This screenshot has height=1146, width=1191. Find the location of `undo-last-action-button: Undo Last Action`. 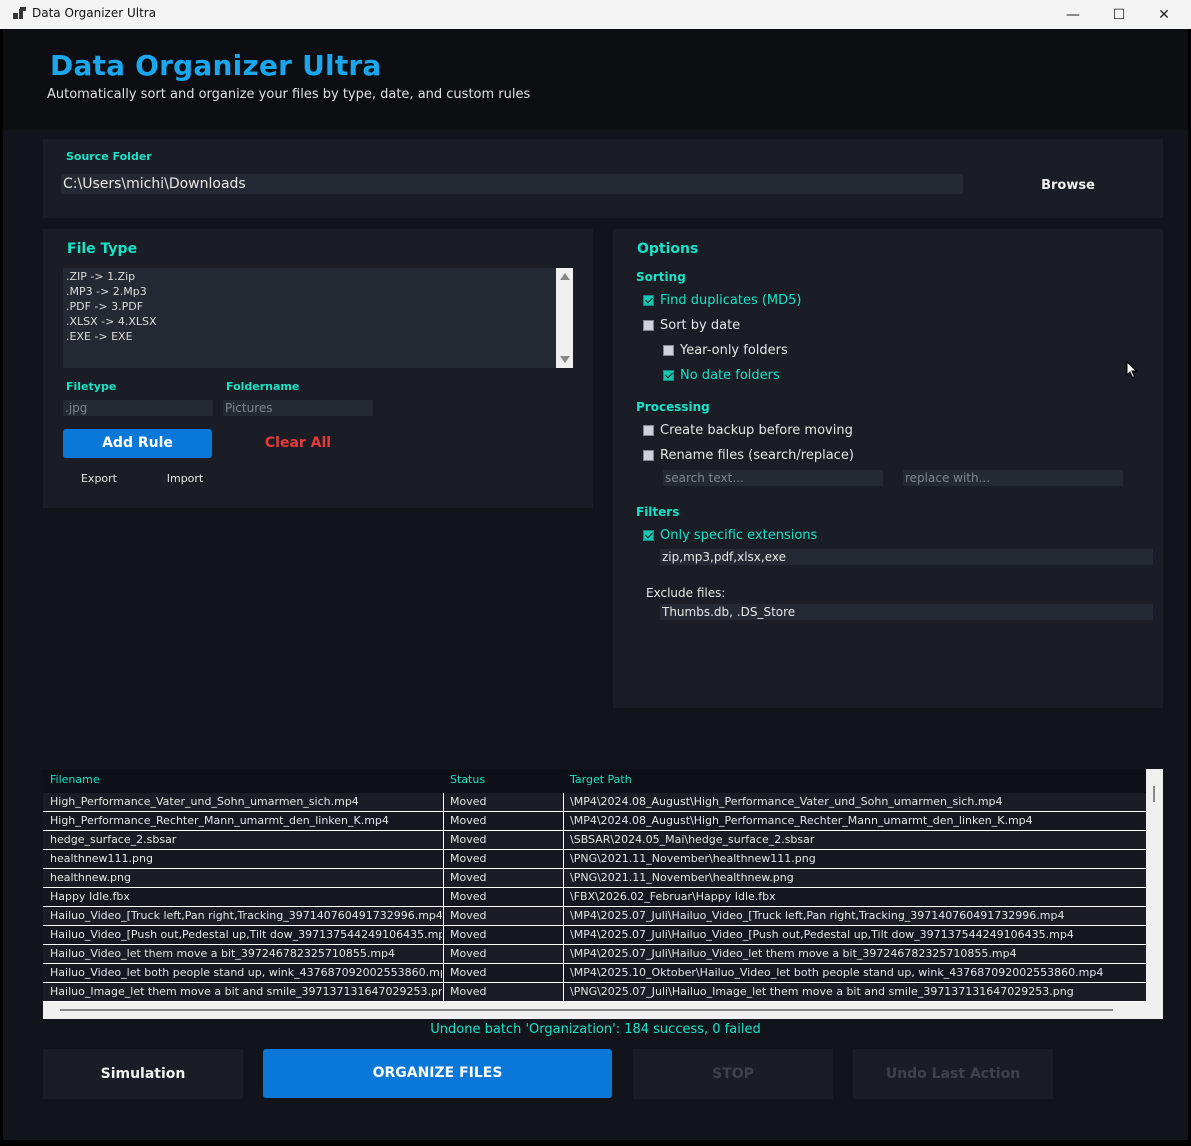

undo-last-action-button: Undo Last Action is located at coordinates (953, 1074).